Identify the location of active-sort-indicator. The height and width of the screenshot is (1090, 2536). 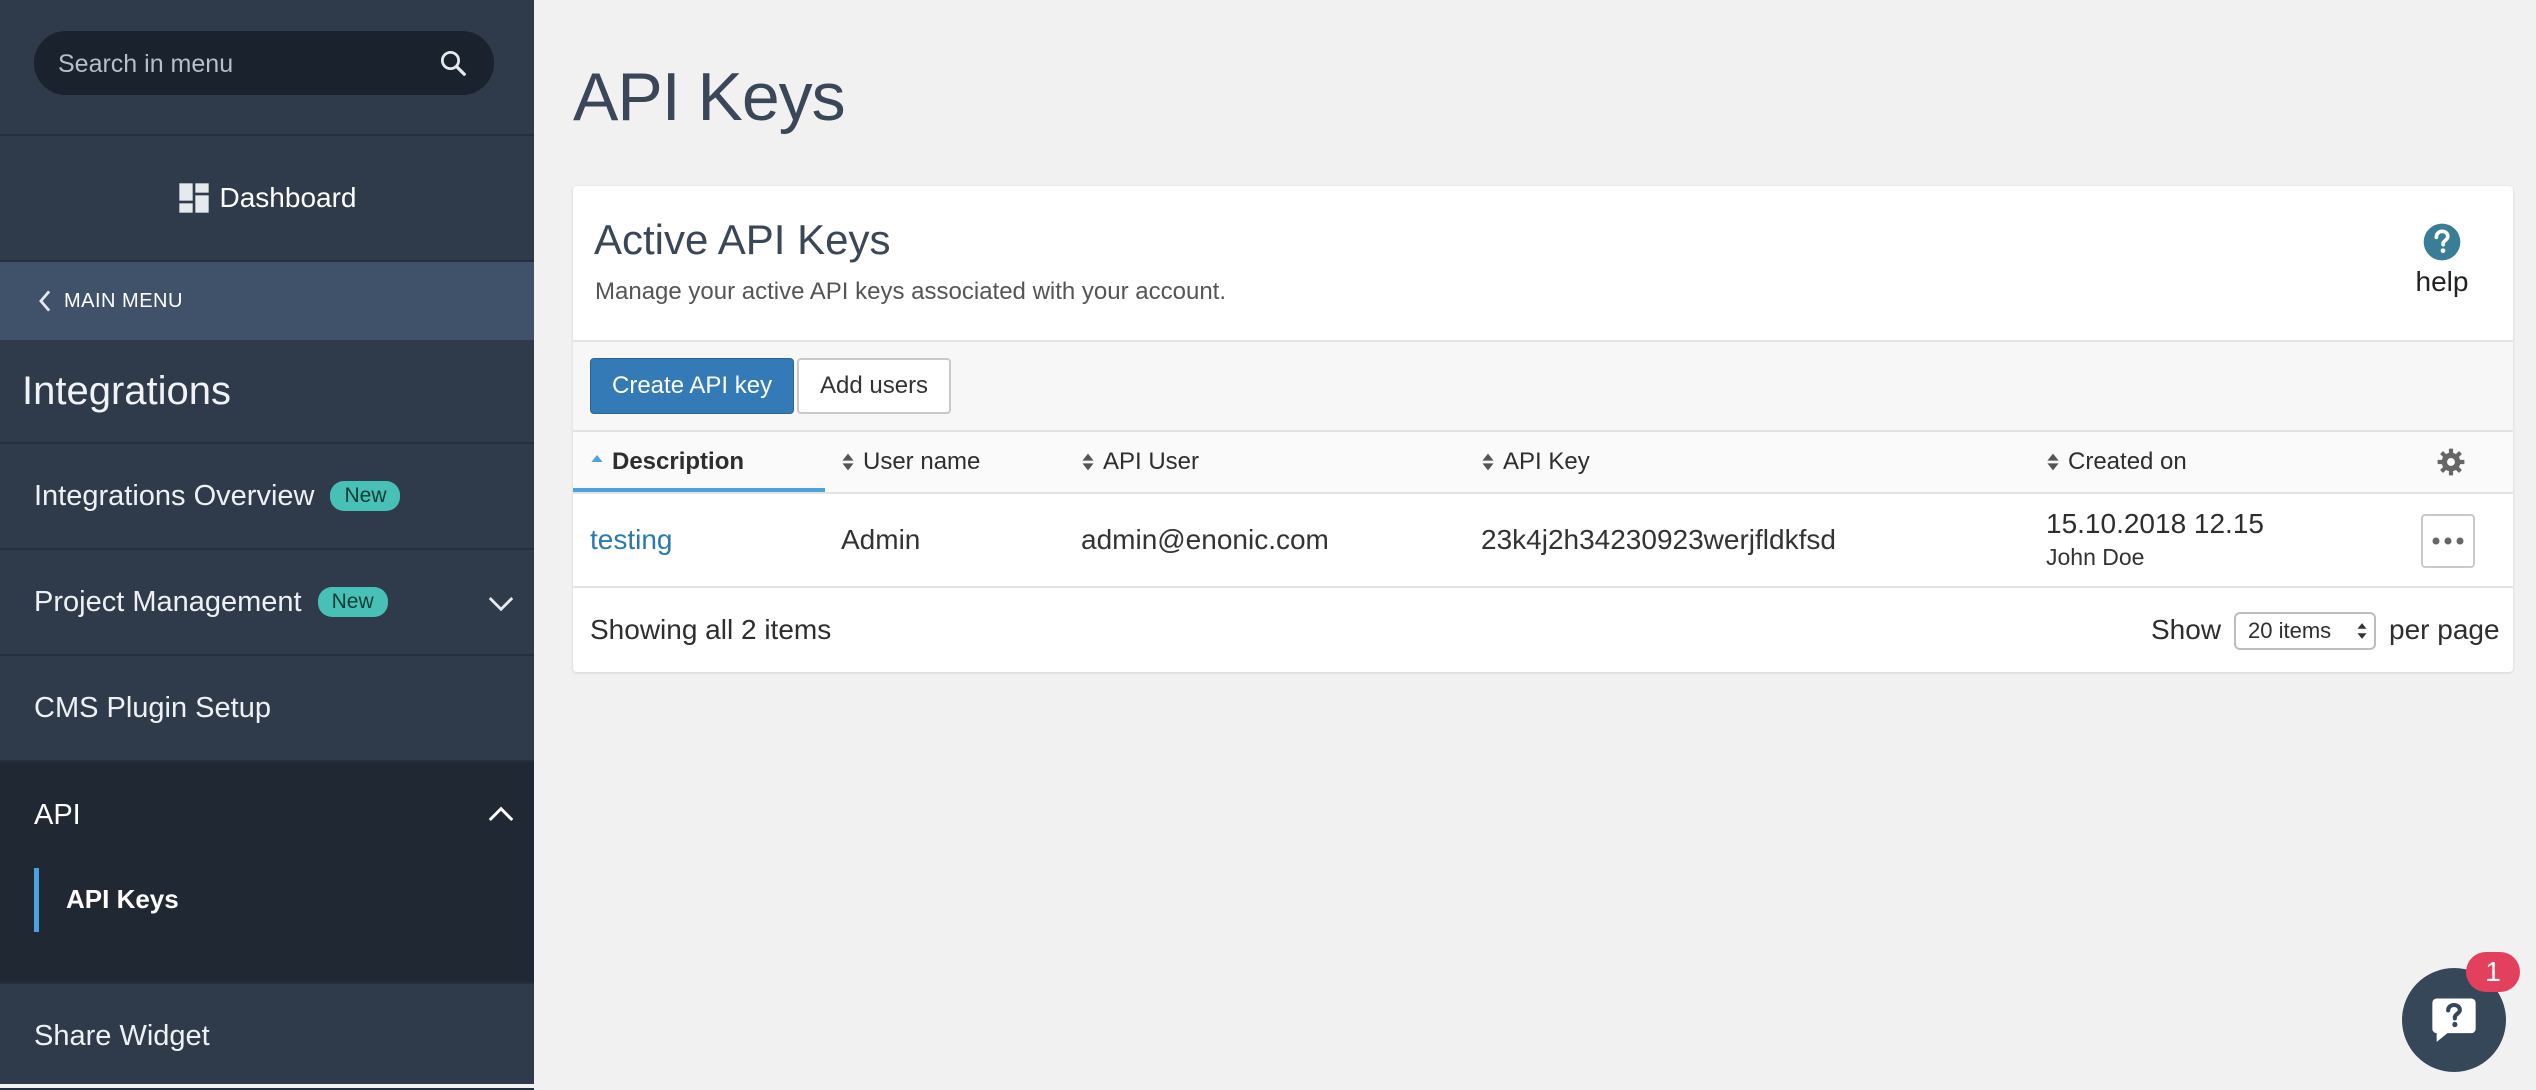
(699, 490).